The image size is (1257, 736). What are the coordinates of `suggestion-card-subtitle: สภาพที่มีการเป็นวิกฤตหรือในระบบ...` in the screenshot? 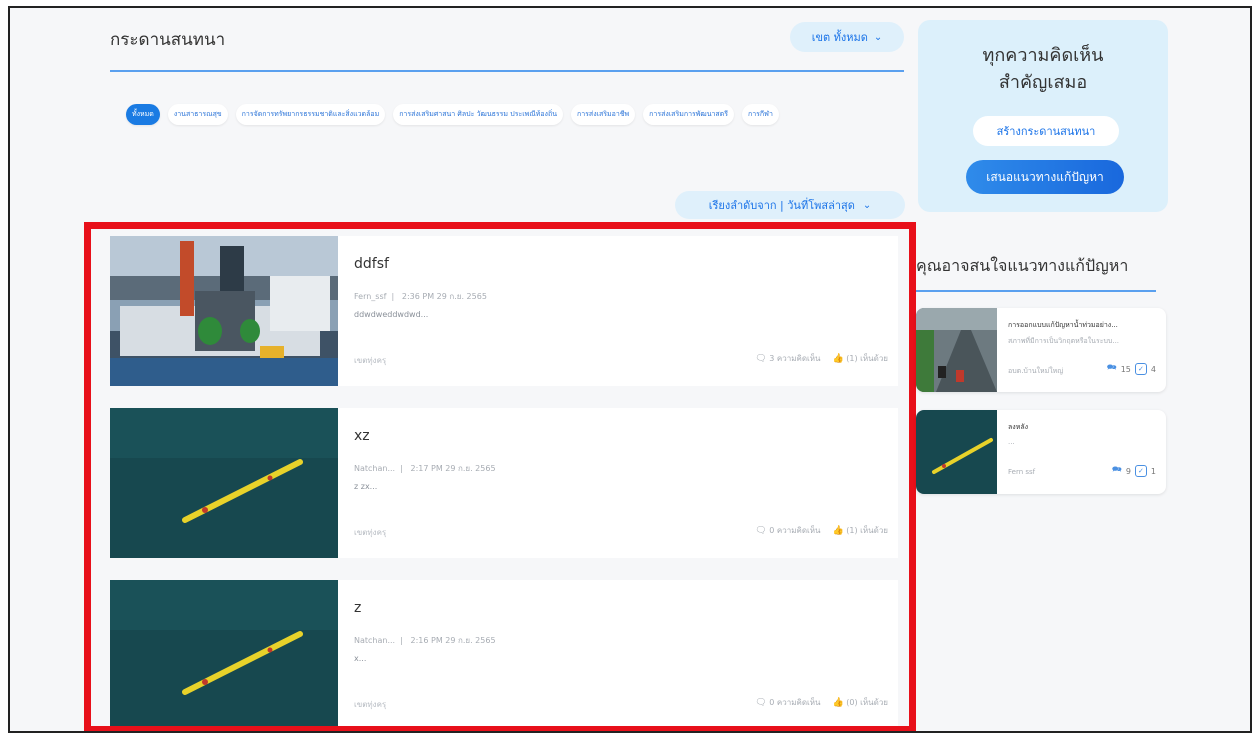 It's located at (1064, 341).